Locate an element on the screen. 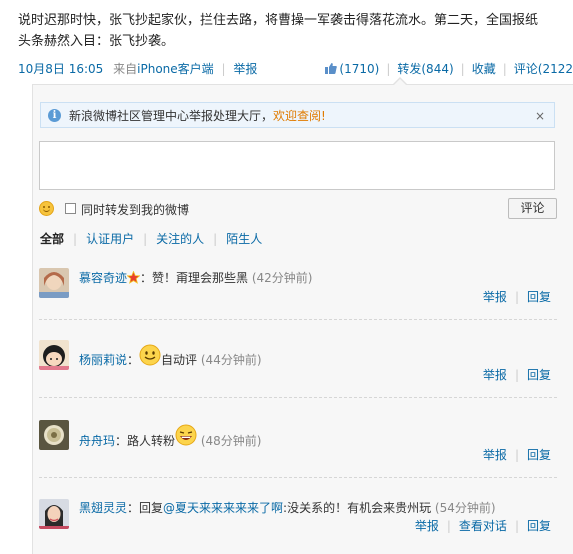 Image resolution: width=573 pixels, height=554 pixels. comment-time: (42分钟前) is located at coordinates (282, 278).